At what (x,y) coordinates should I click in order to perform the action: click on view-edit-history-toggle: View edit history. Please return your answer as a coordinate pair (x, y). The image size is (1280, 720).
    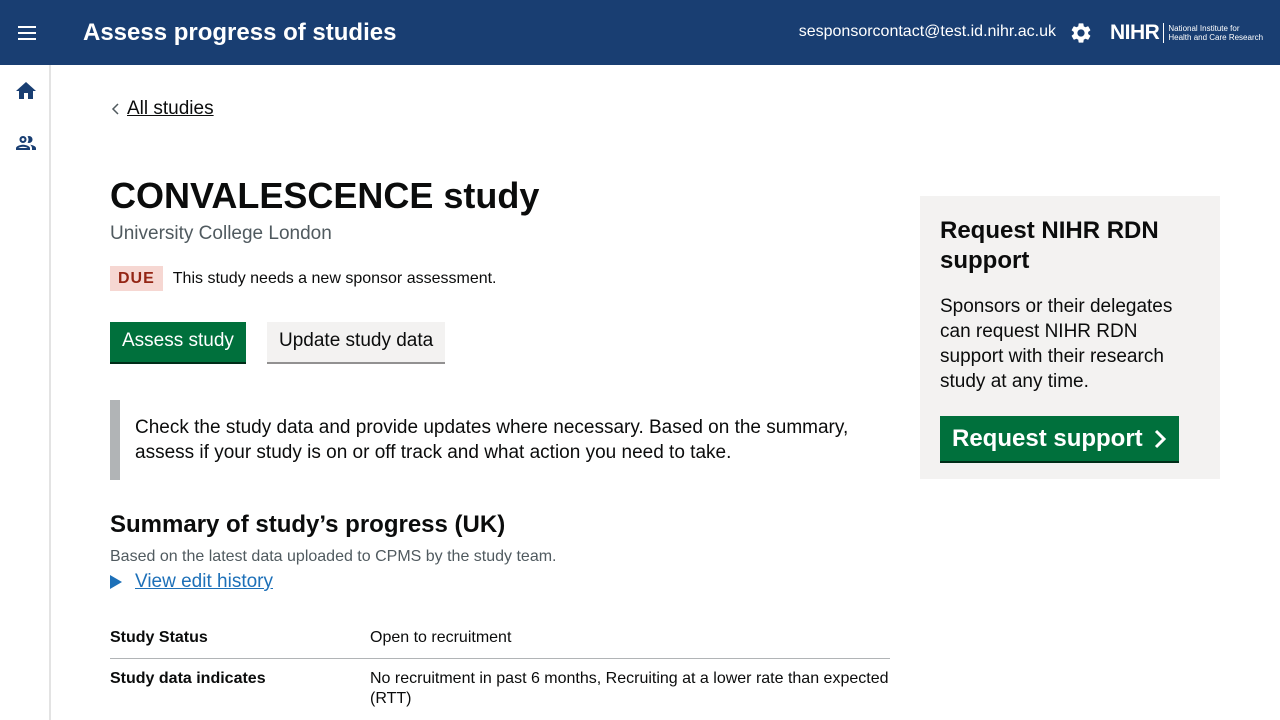
    Looking at the image, I should click on (191, 582).